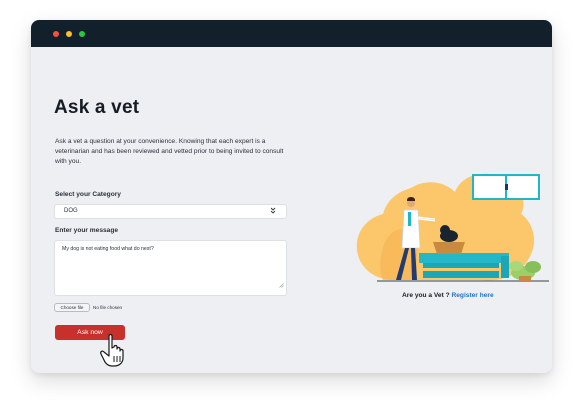  What do you see at coordinates (170, 268) in the screenshot?
I see `message-textarea: My dog is not eating food what do next?` at bounding box center [170, 268].